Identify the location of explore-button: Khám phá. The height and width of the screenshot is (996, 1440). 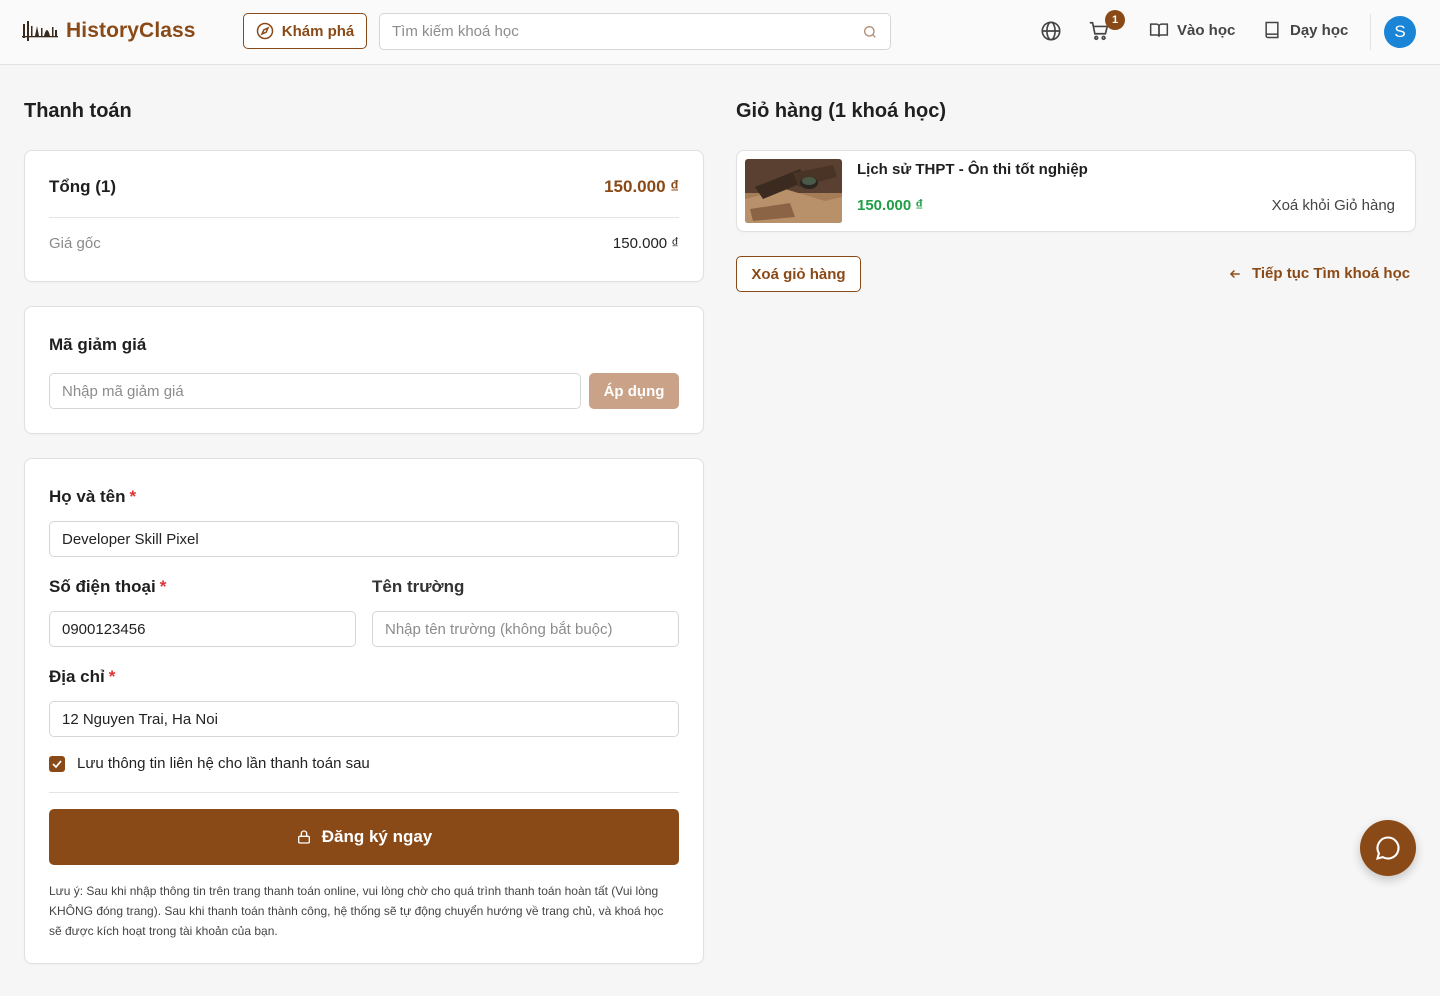
(305, 31).